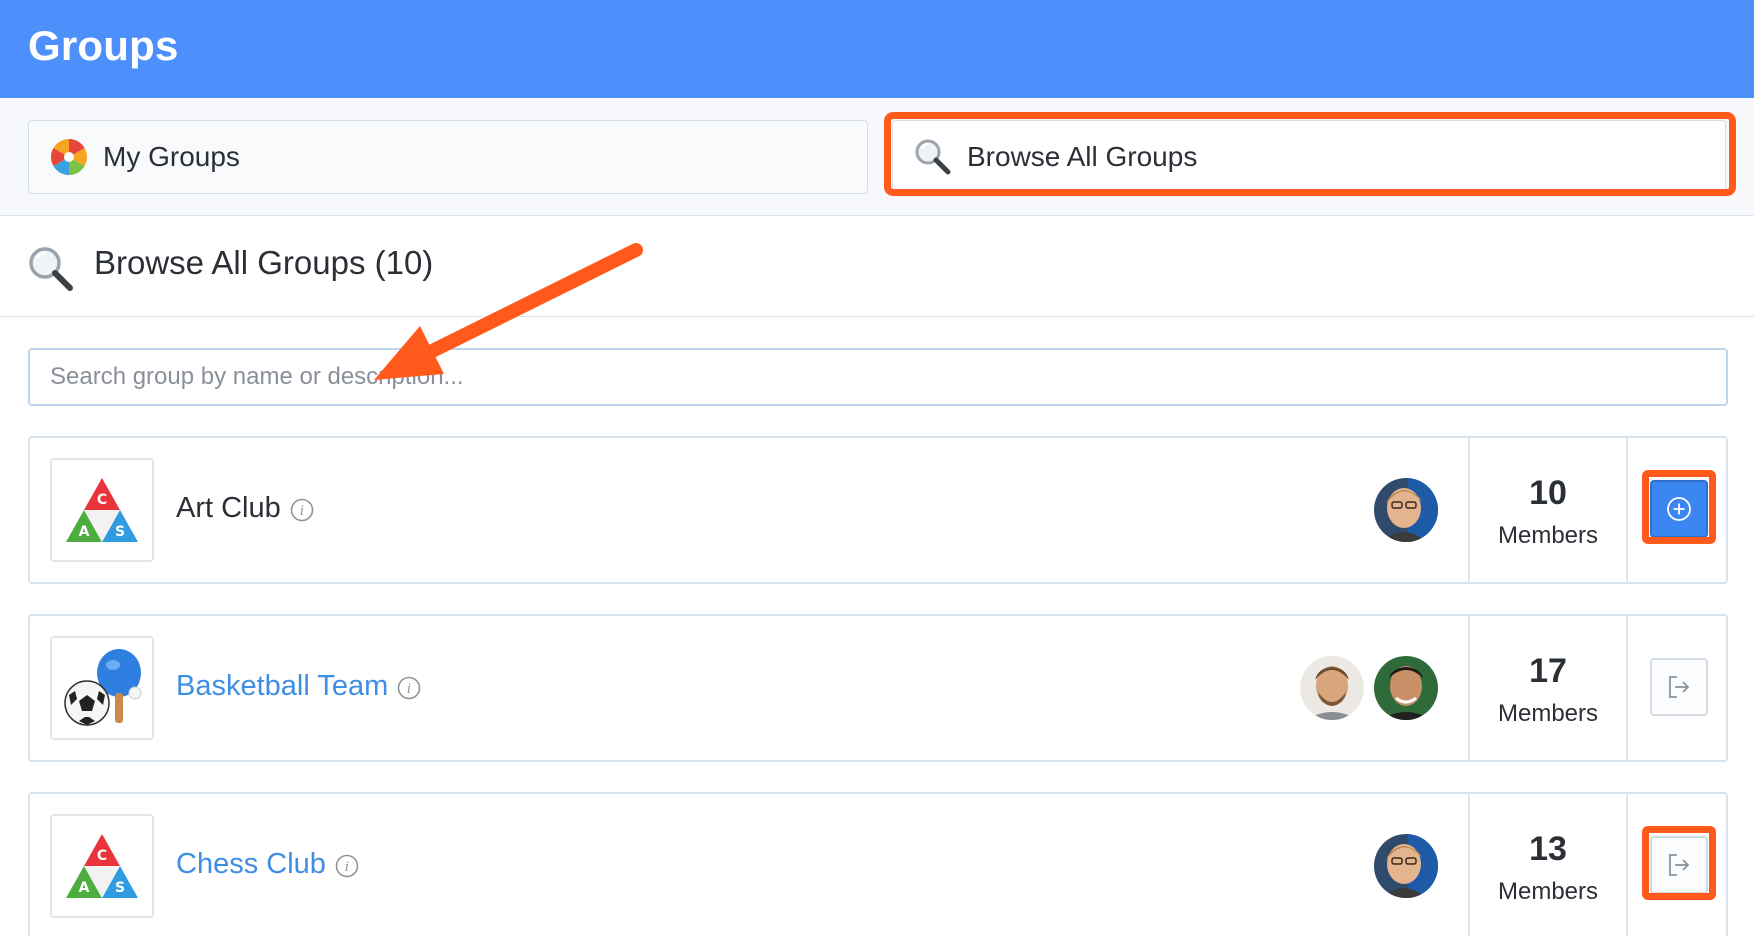  I want to click on plus-circle-icon, so click(1679, 509).